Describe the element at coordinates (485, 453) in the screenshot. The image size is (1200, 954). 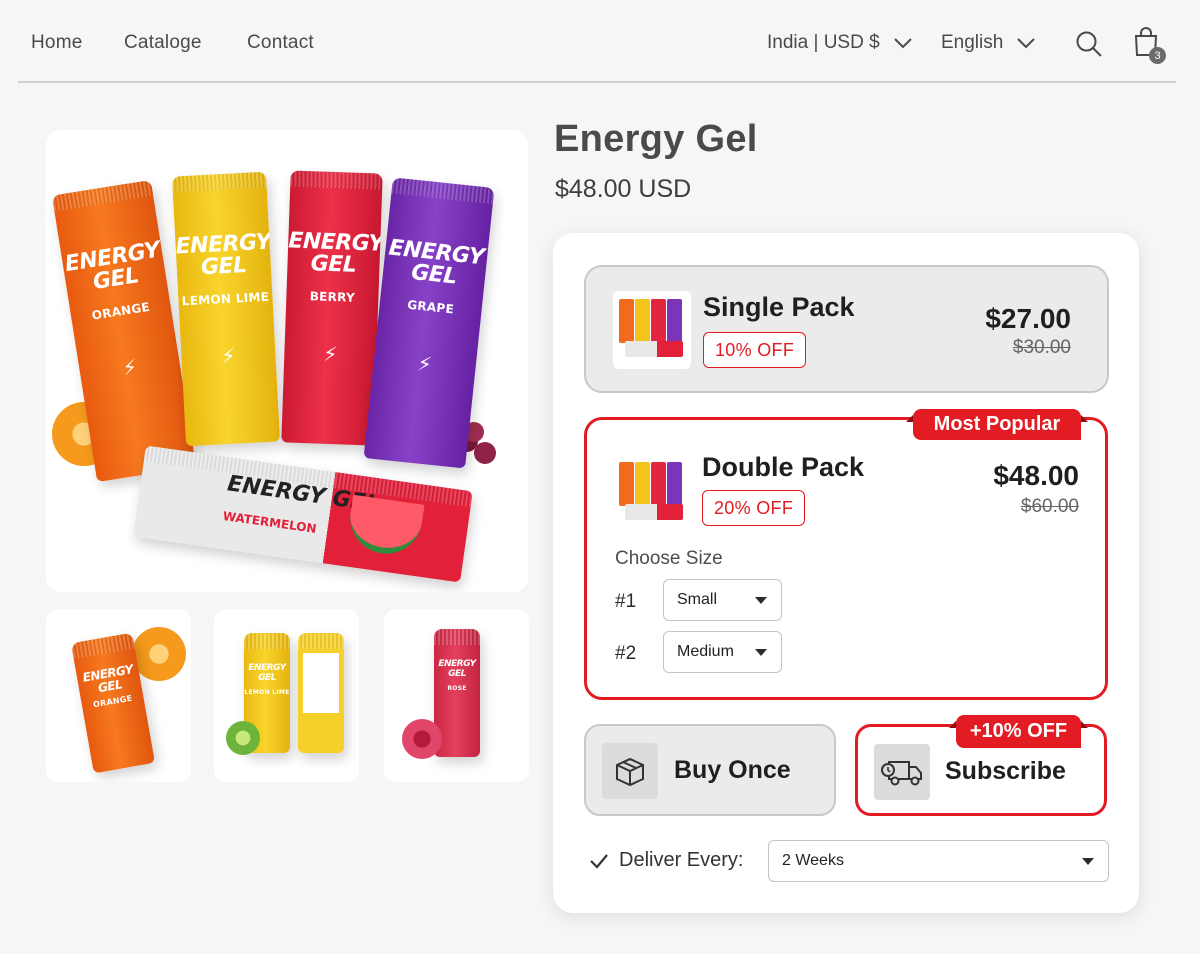
I see `grape-illustration` at that location.